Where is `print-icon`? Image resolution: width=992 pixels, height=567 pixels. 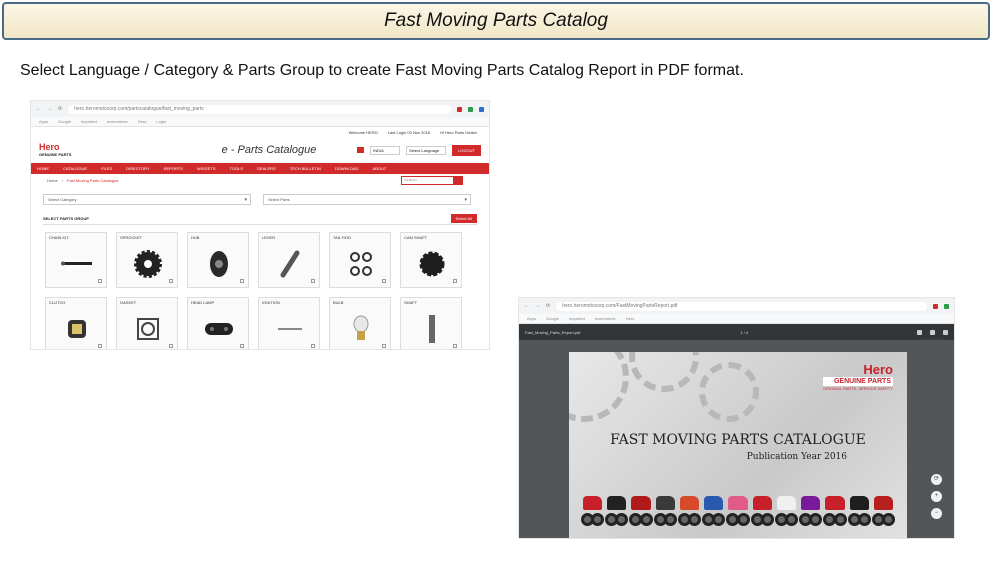 print-icon is located at coordinates (945, 332).